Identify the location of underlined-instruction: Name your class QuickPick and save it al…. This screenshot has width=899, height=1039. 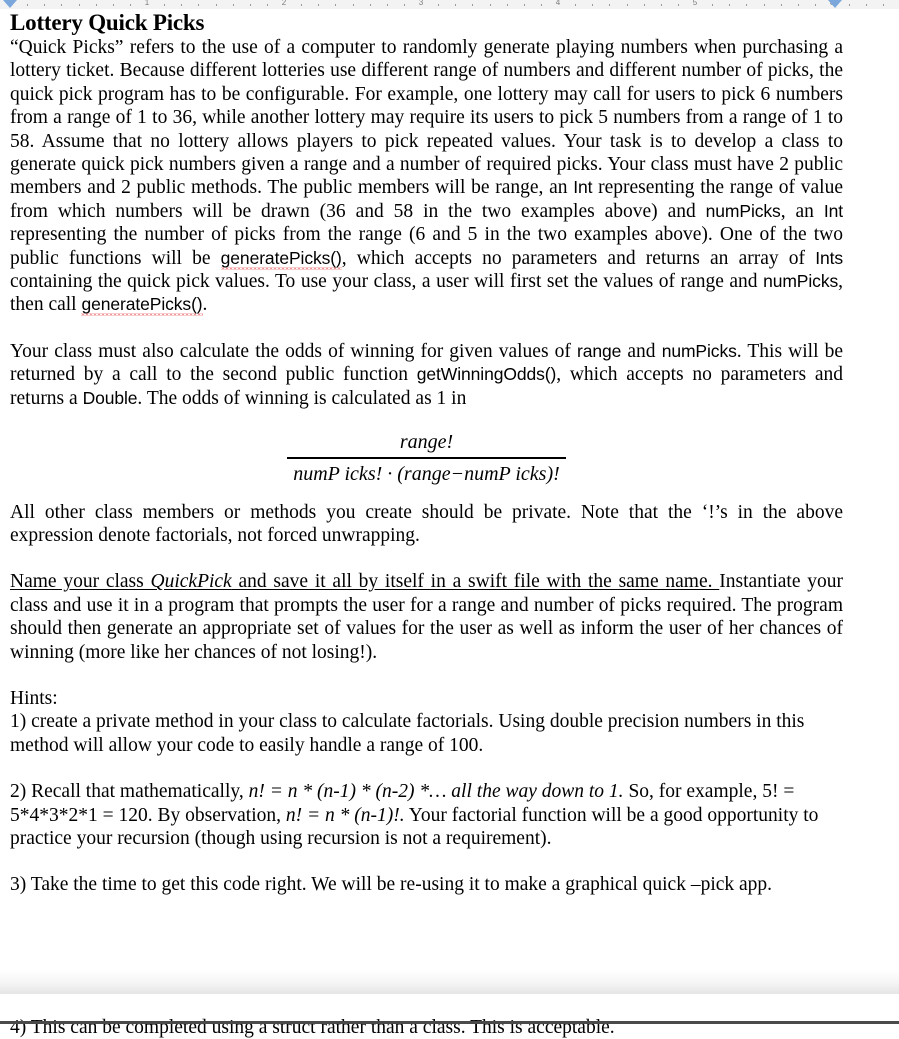
(364, 581).